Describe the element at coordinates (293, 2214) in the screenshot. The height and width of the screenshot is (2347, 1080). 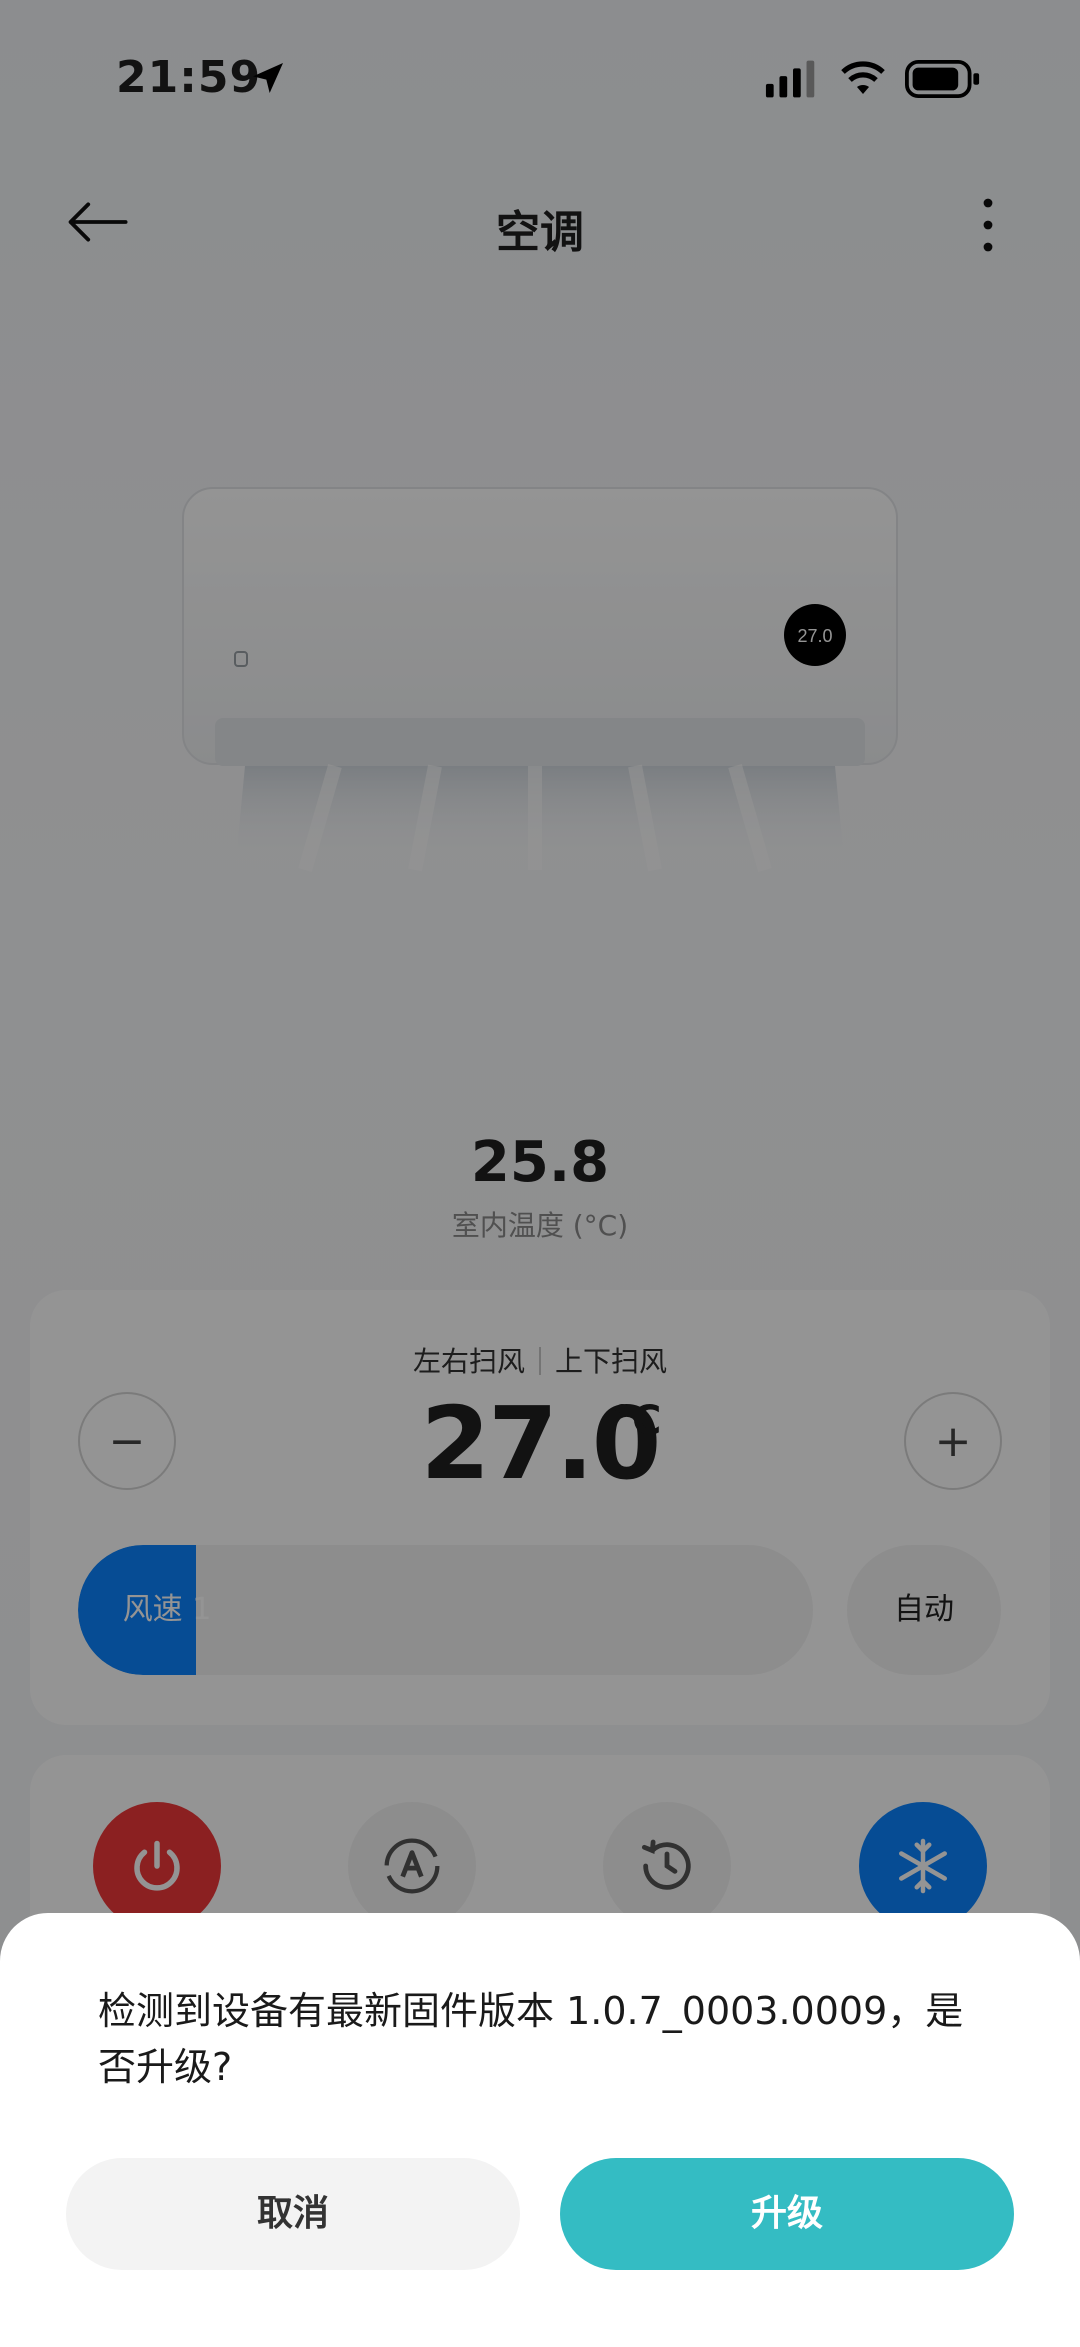
I see `cancel-button: 取消` at that location.